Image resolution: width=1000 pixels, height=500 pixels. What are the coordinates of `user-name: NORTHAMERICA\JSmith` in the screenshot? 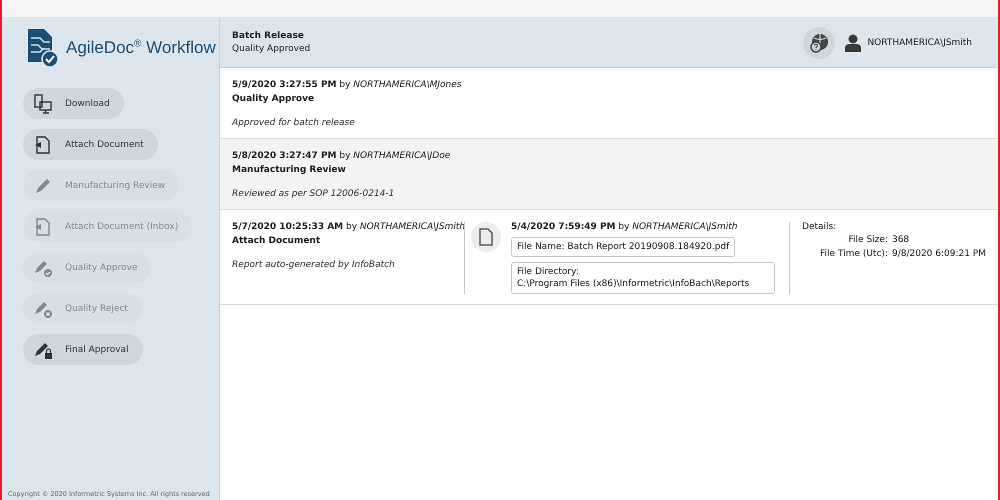 It's located at (919, 43).